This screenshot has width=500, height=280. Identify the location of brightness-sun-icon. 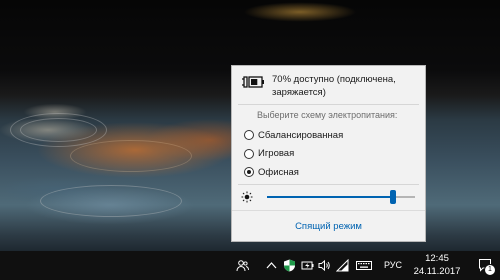
(247, 197).